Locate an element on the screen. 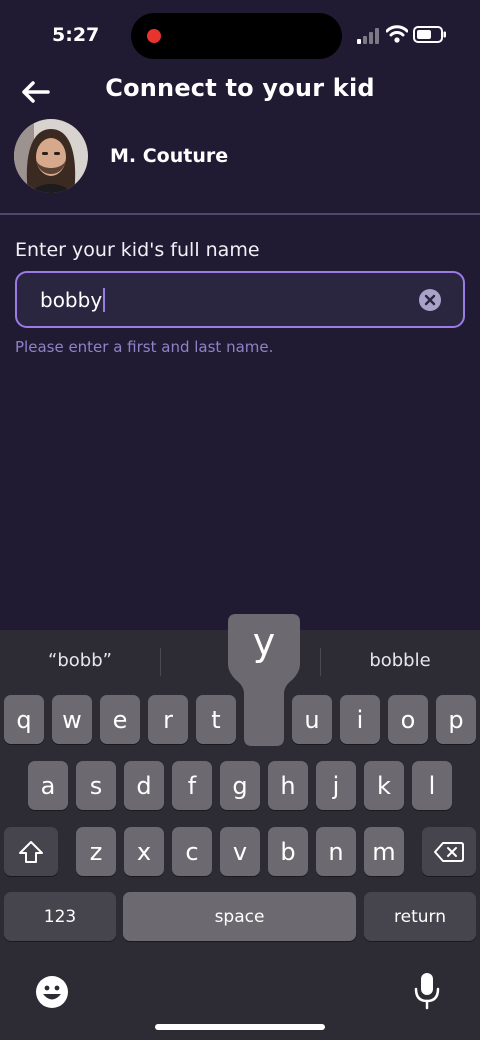  signal-icon is located at coordinates (368, 36).